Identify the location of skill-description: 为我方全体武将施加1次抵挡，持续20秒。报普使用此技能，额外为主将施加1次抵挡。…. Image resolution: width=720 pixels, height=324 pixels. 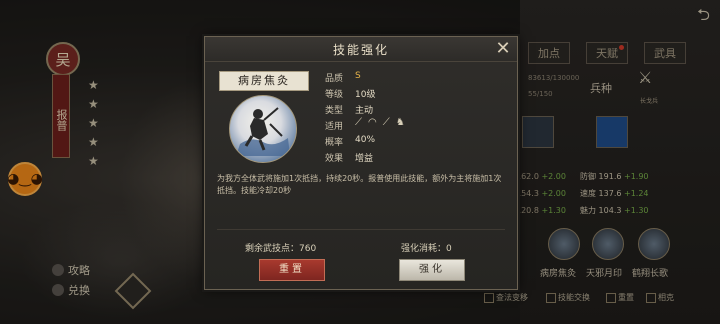
(359, 184).